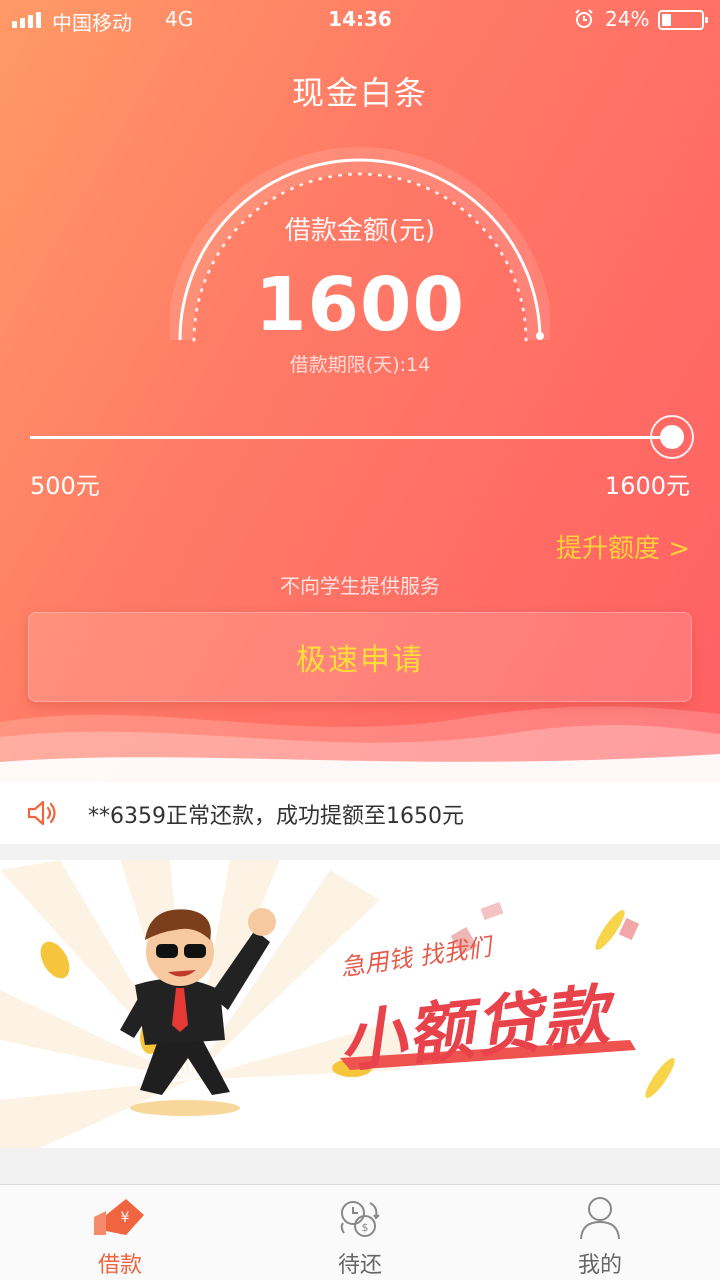  Describe the element at coordinates (65, 486) in the screenshot. I see `slider-min-label: 500元` at that location.